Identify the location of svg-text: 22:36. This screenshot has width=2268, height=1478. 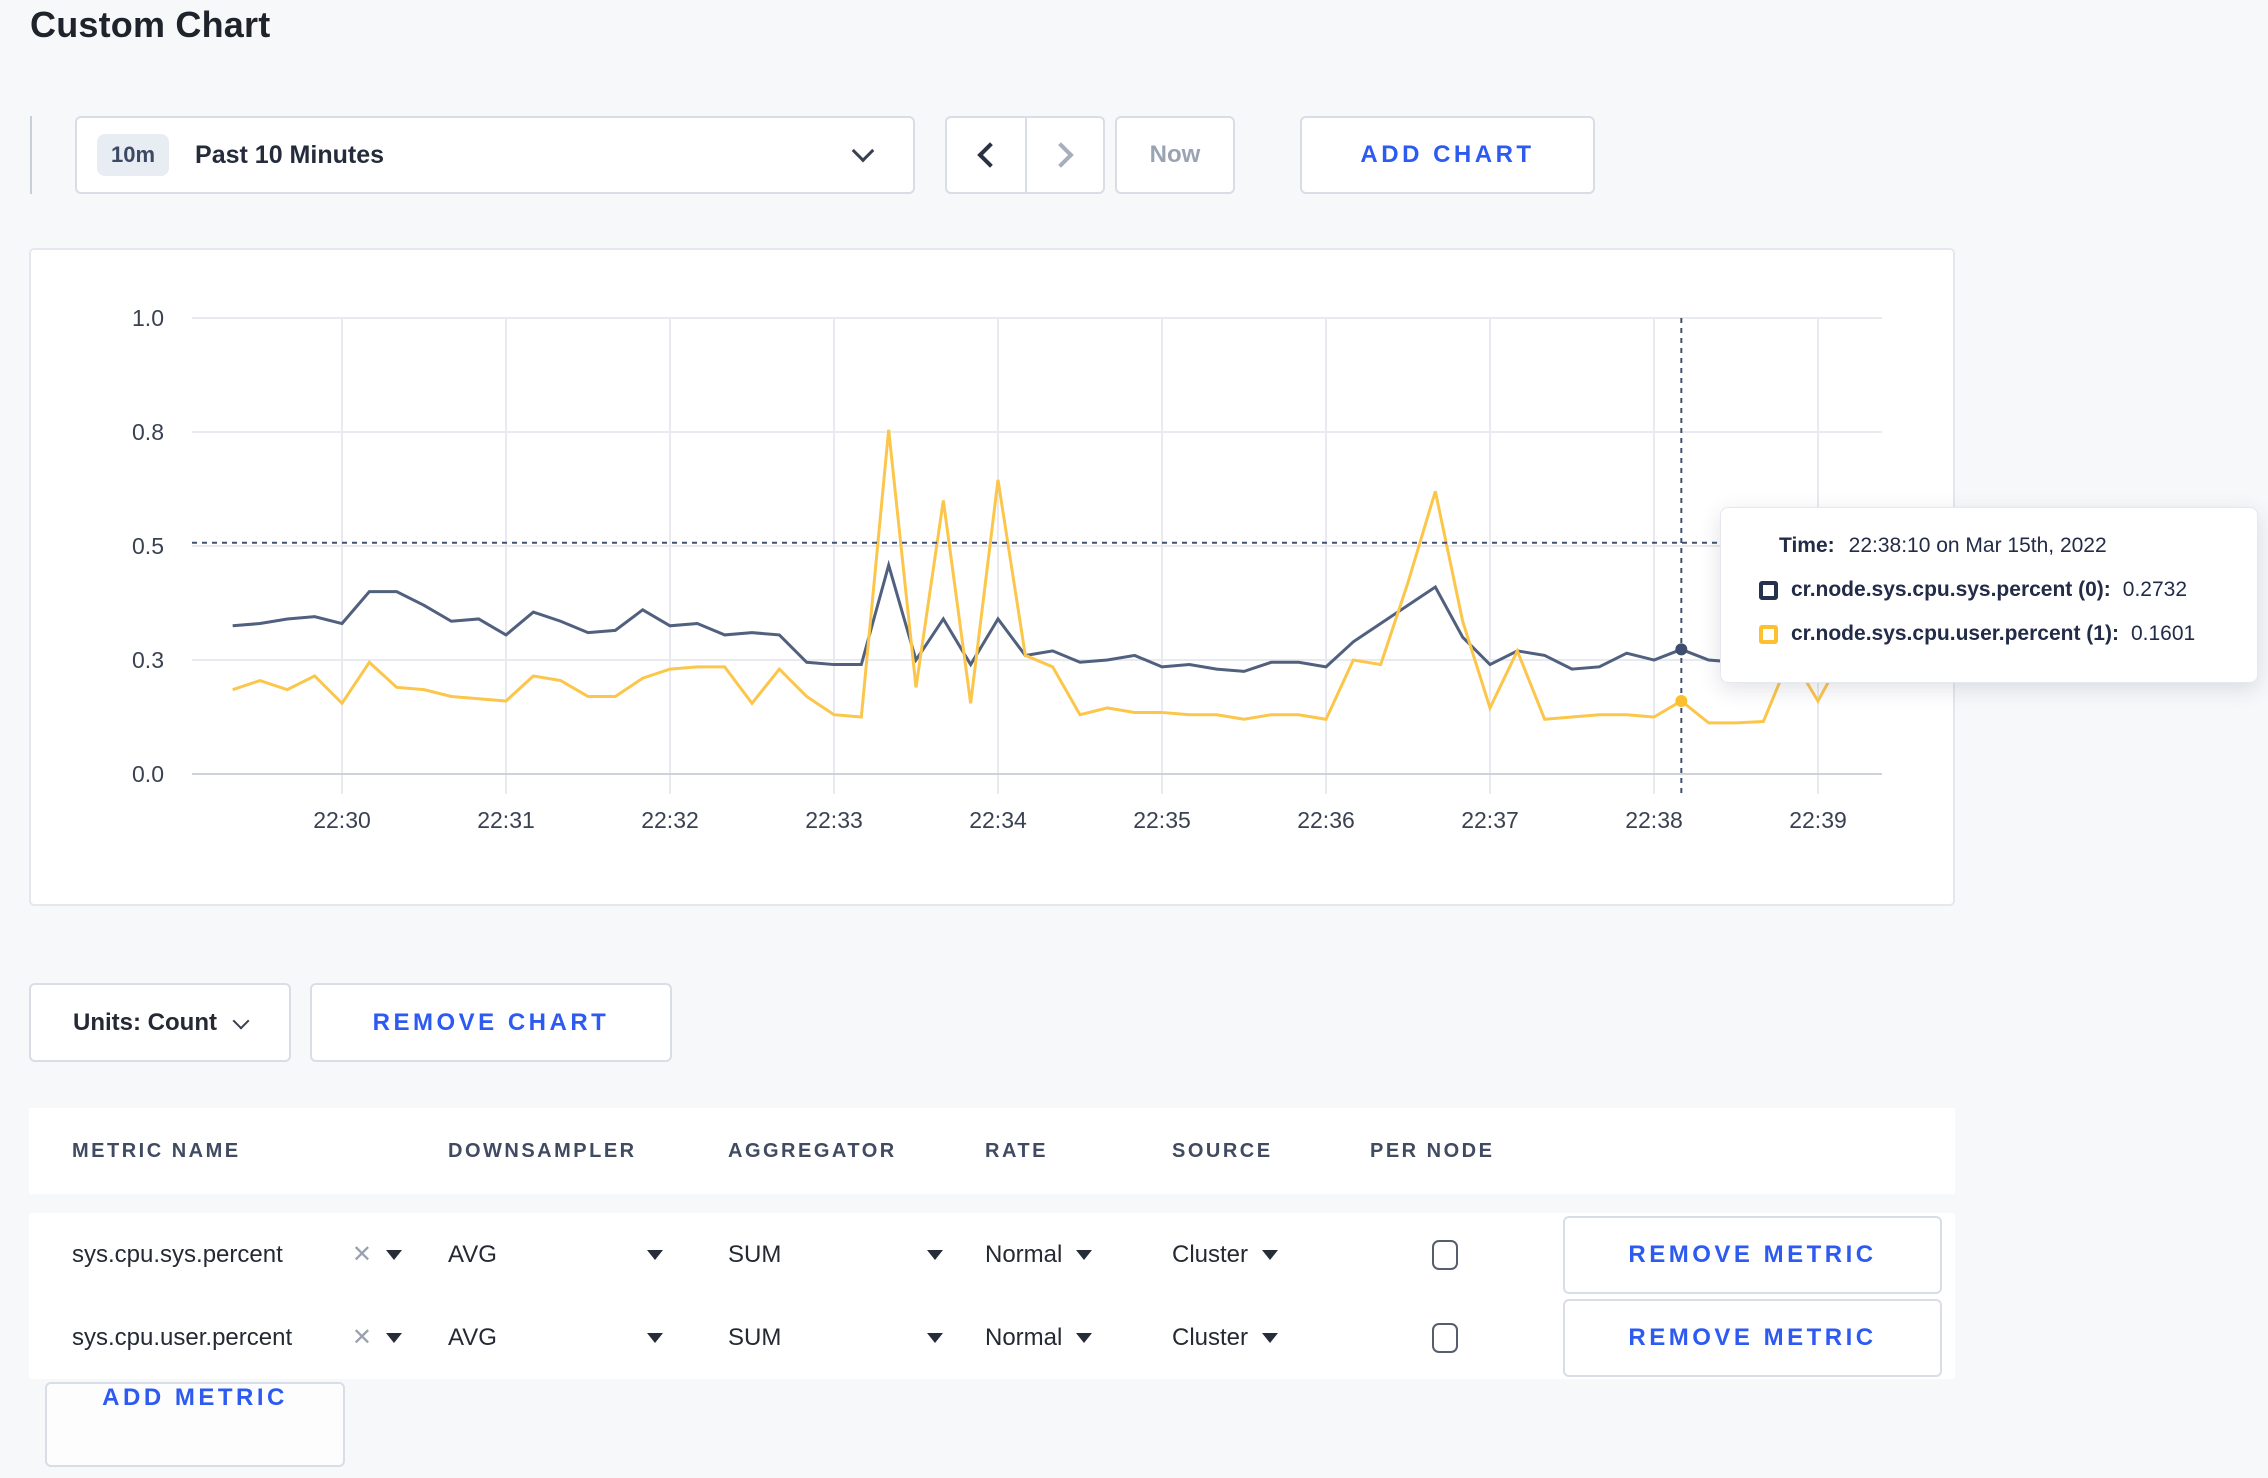
(1326, 820).